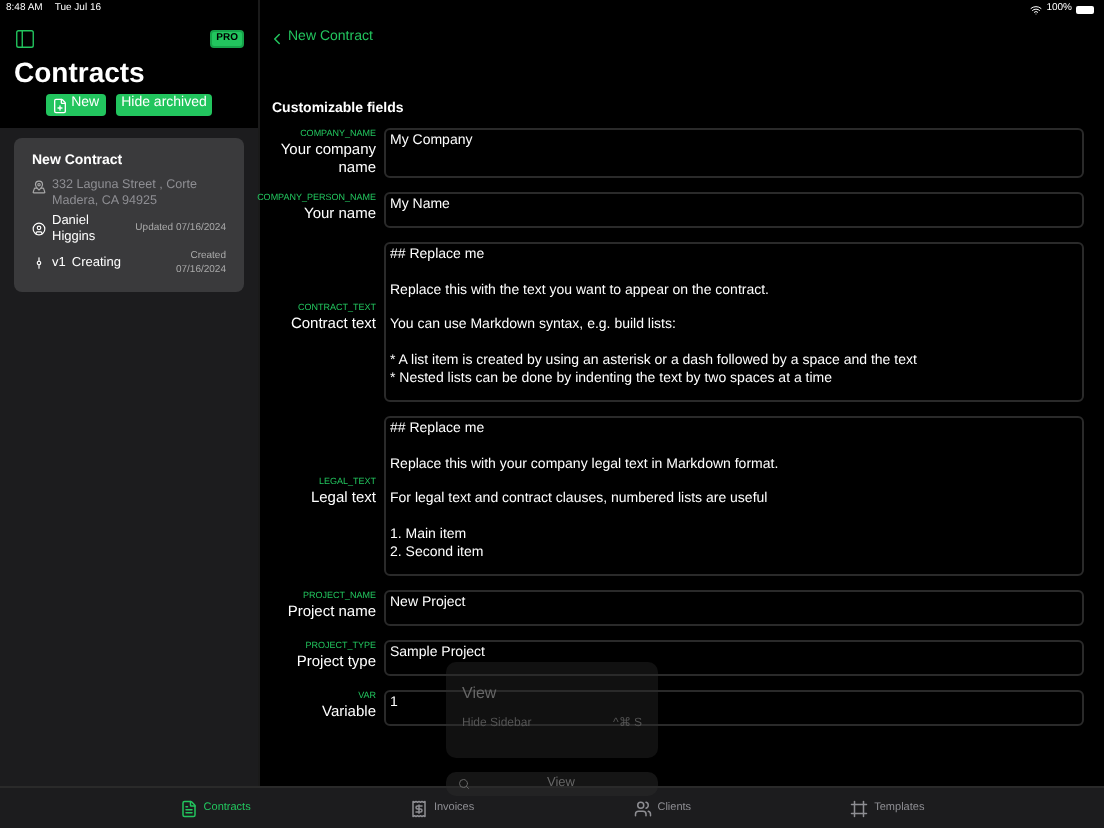  Describe the element at coordinates (464, 784) in the screenshot. I see `search-icon` at that location.